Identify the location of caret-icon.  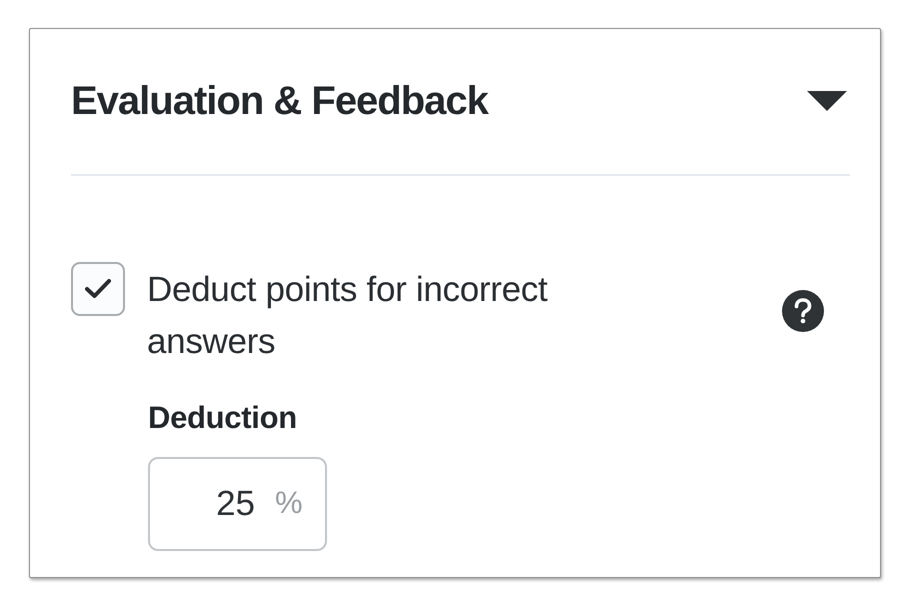
(827, 101).